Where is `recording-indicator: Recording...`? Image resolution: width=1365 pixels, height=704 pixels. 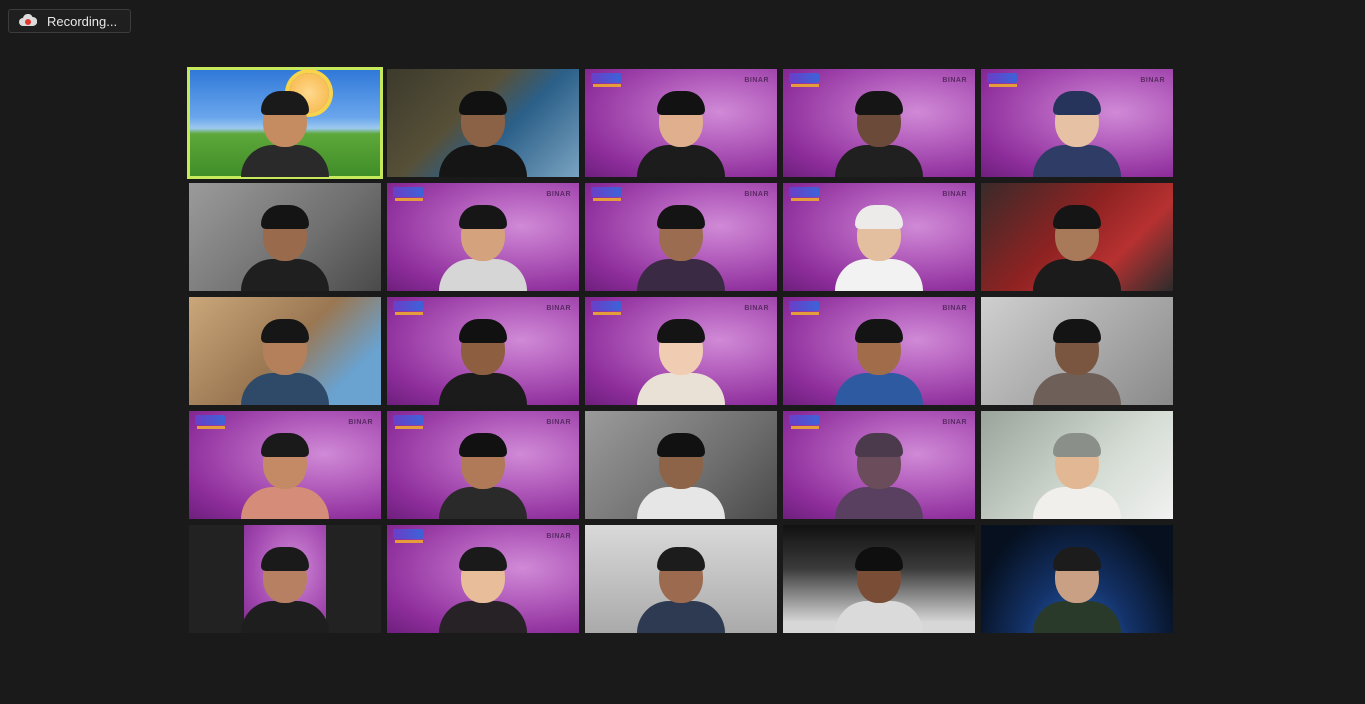
recording-indicator: Recording... is located at coordinates (69, 21).